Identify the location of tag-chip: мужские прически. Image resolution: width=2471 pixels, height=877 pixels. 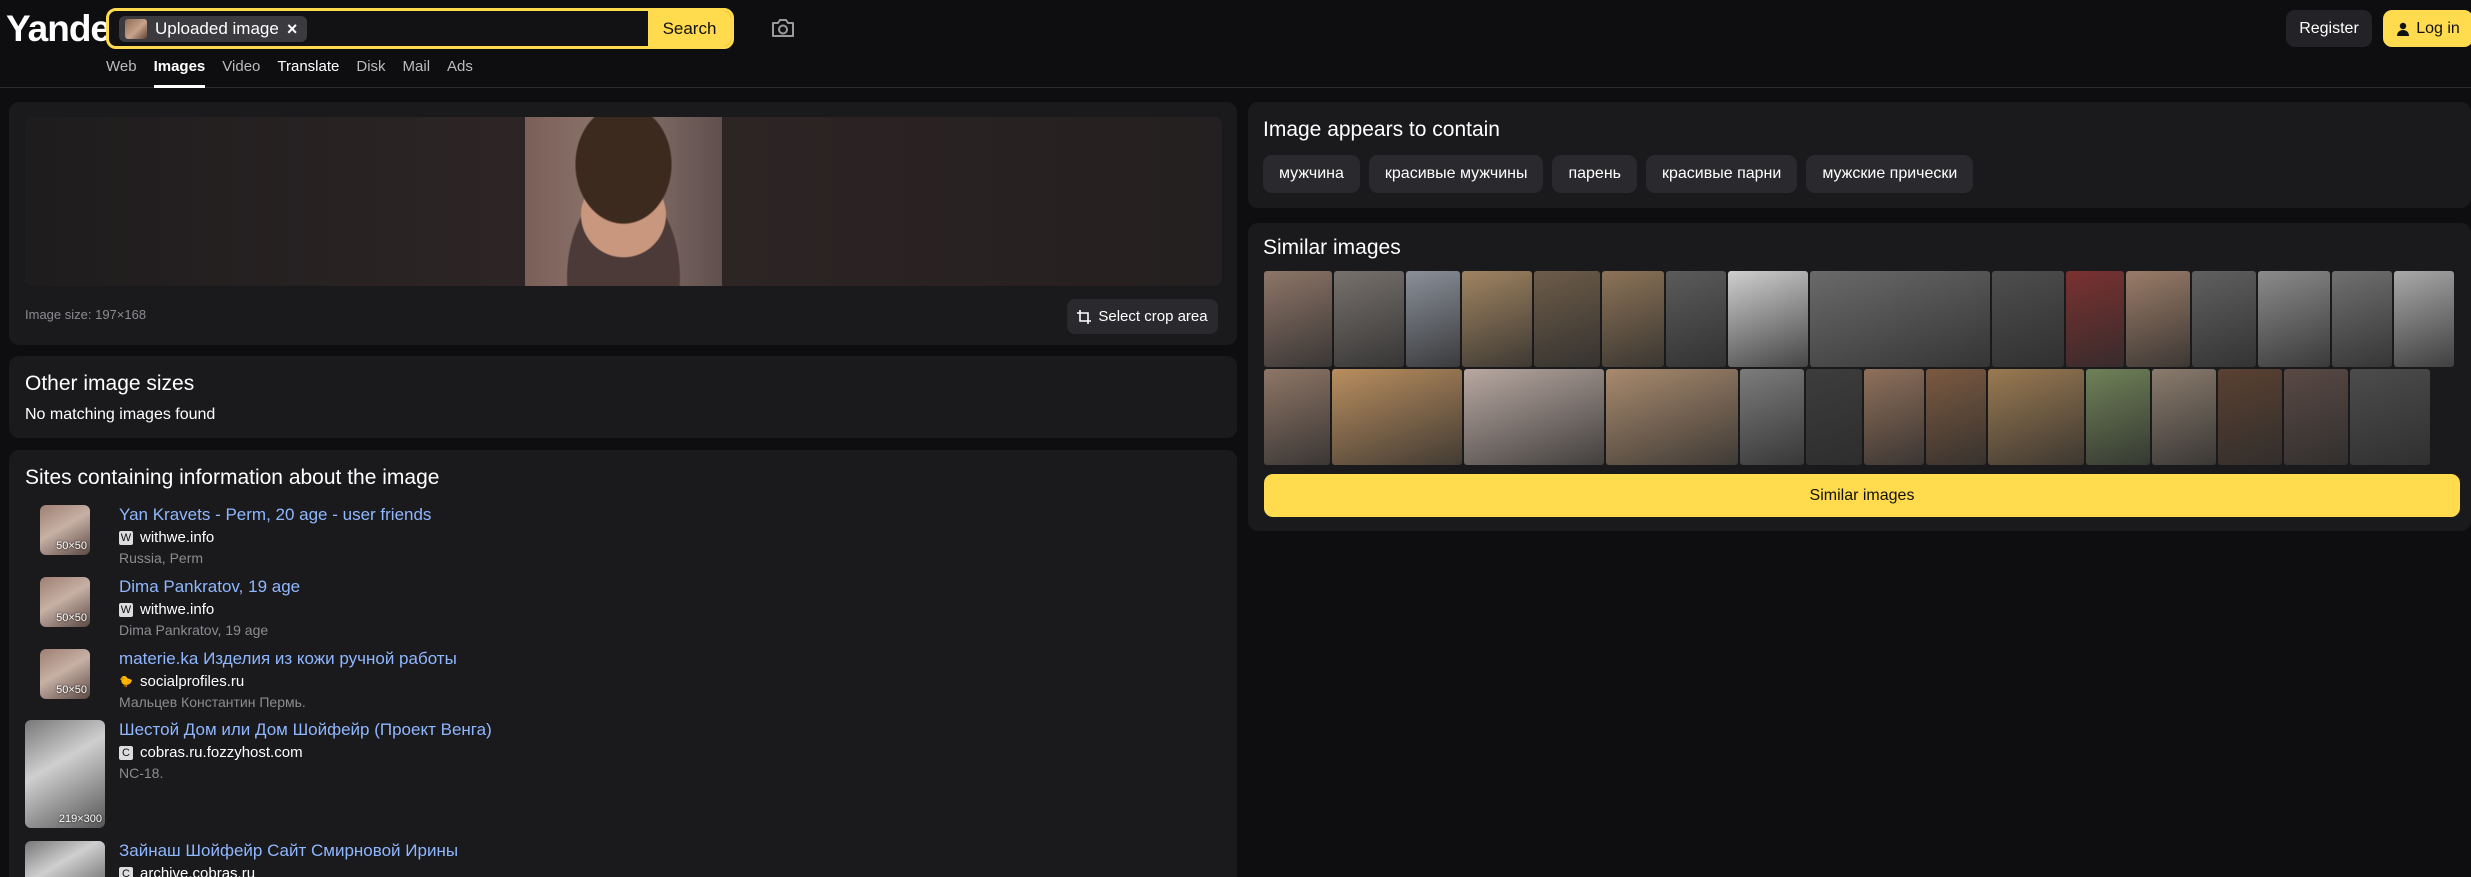
(1890, 174).